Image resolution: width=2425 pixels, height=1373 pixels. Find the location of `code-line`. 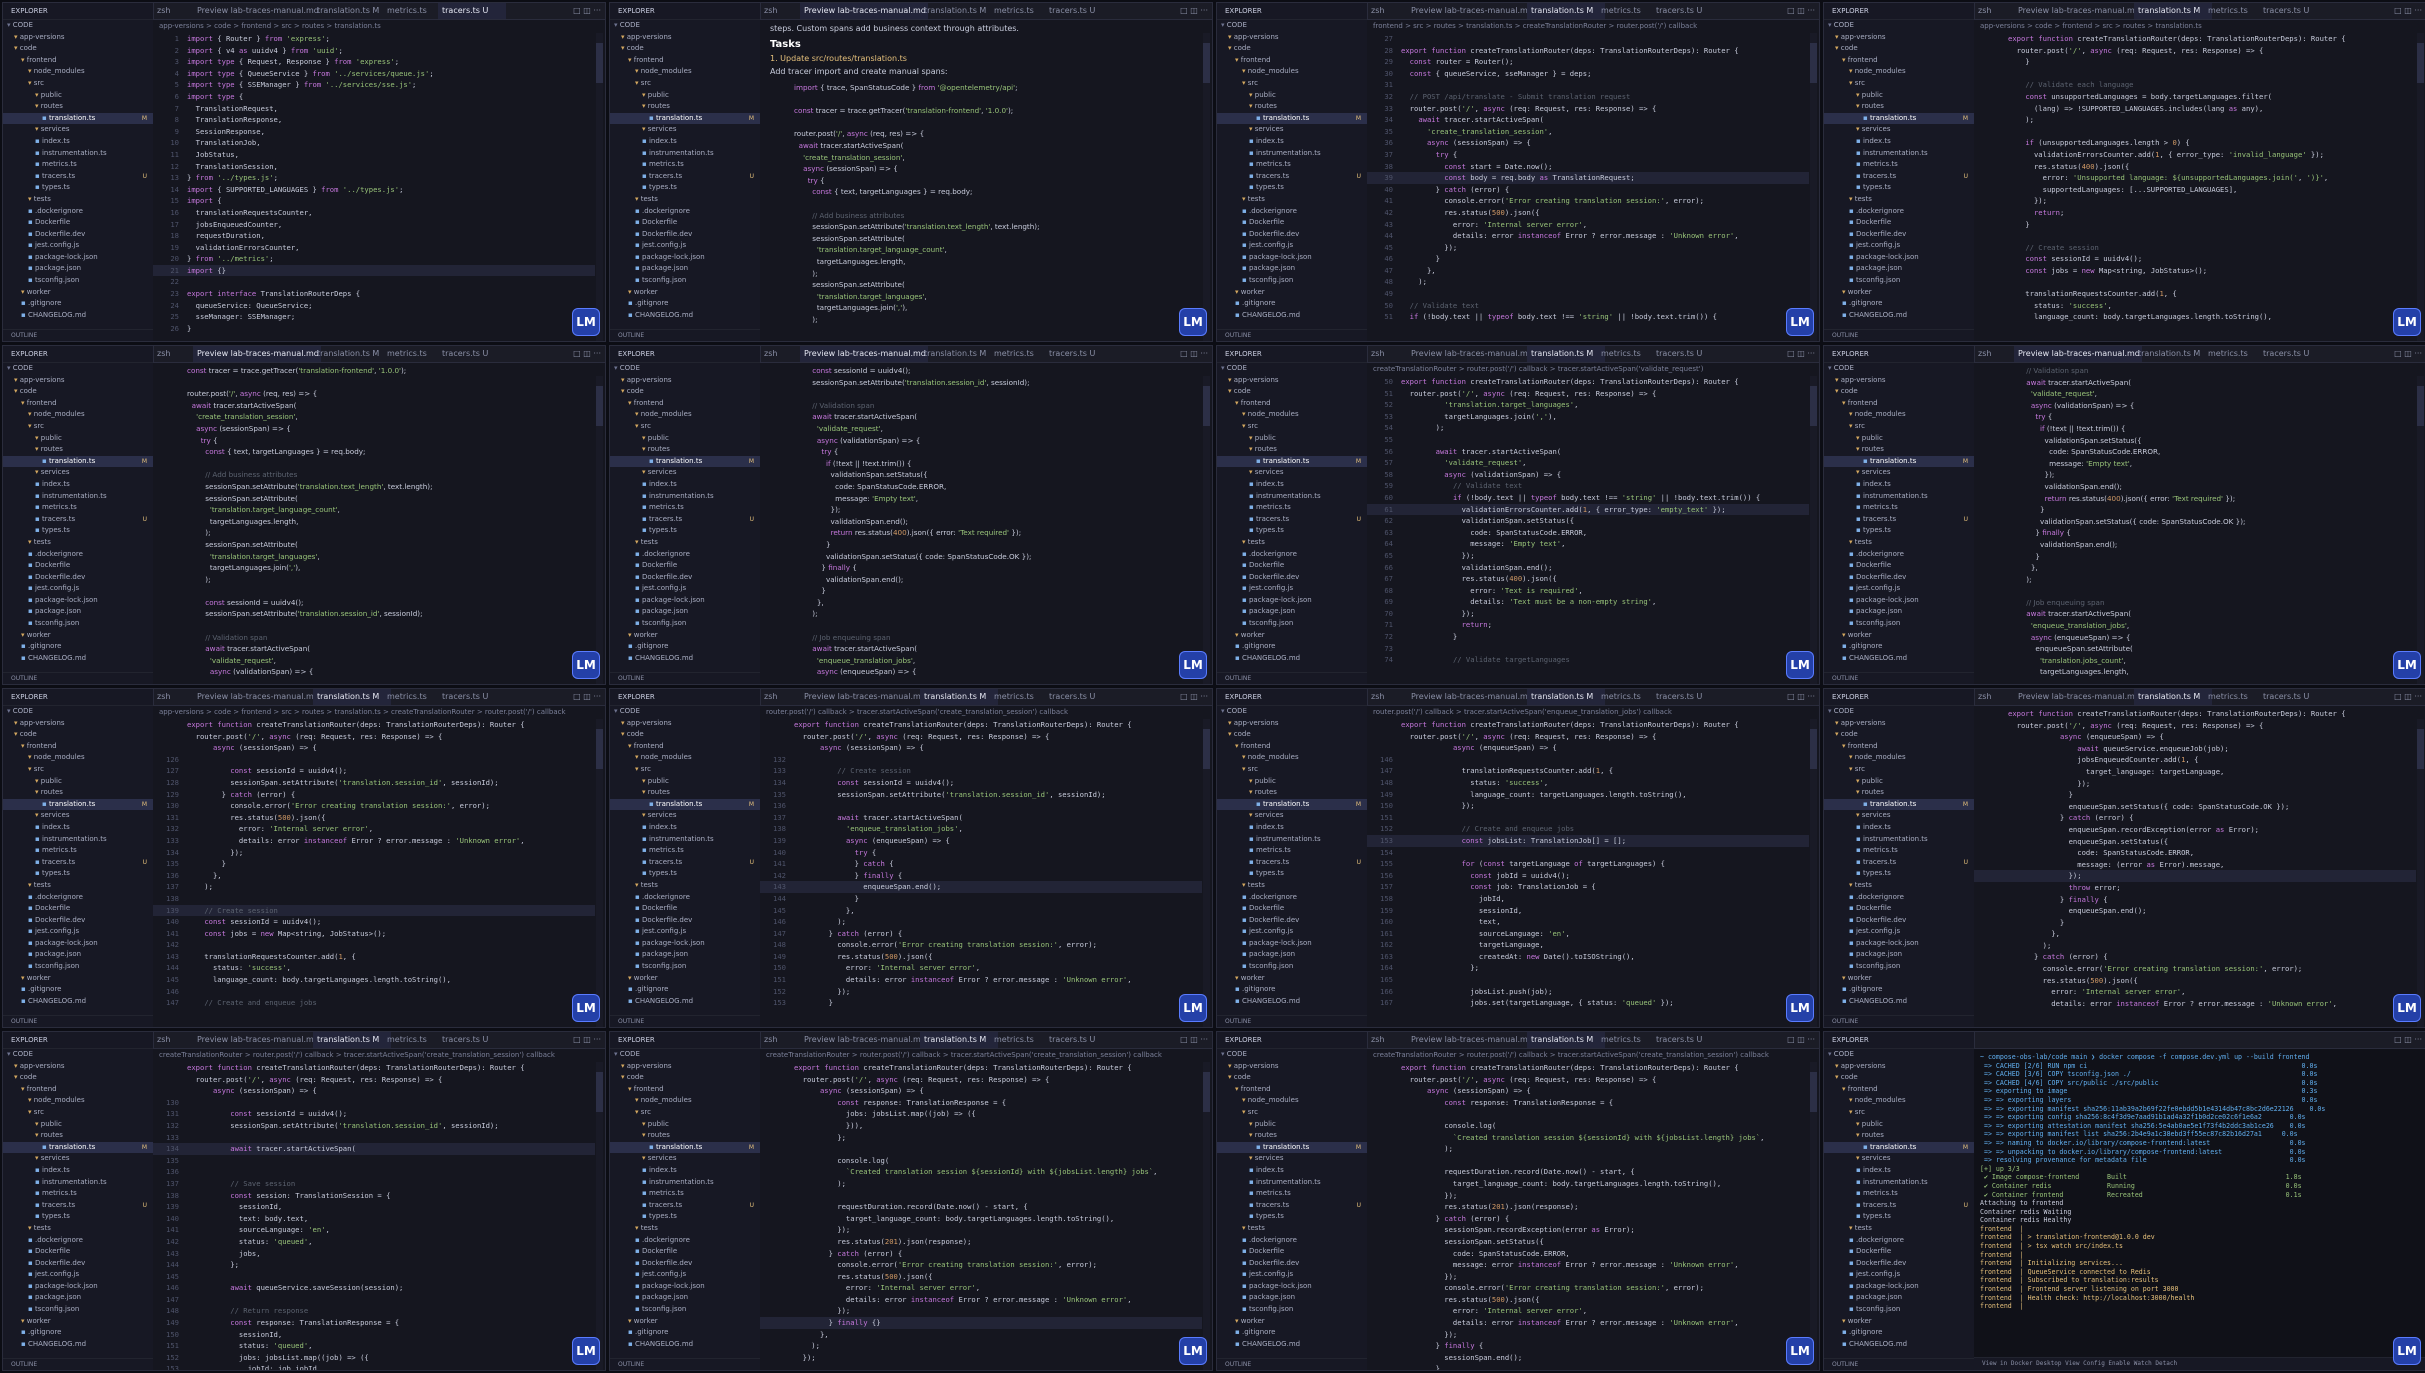

code-line is located at coordinates (981, 100).